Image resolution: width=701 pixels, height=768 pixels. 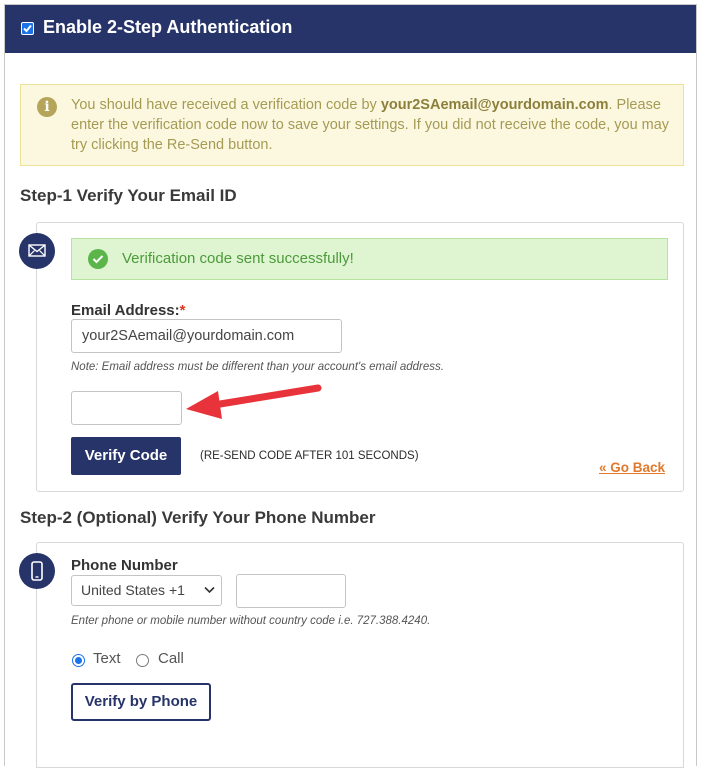 I want to click on enable-2sa-checkbox, so click(x=27, y=28).